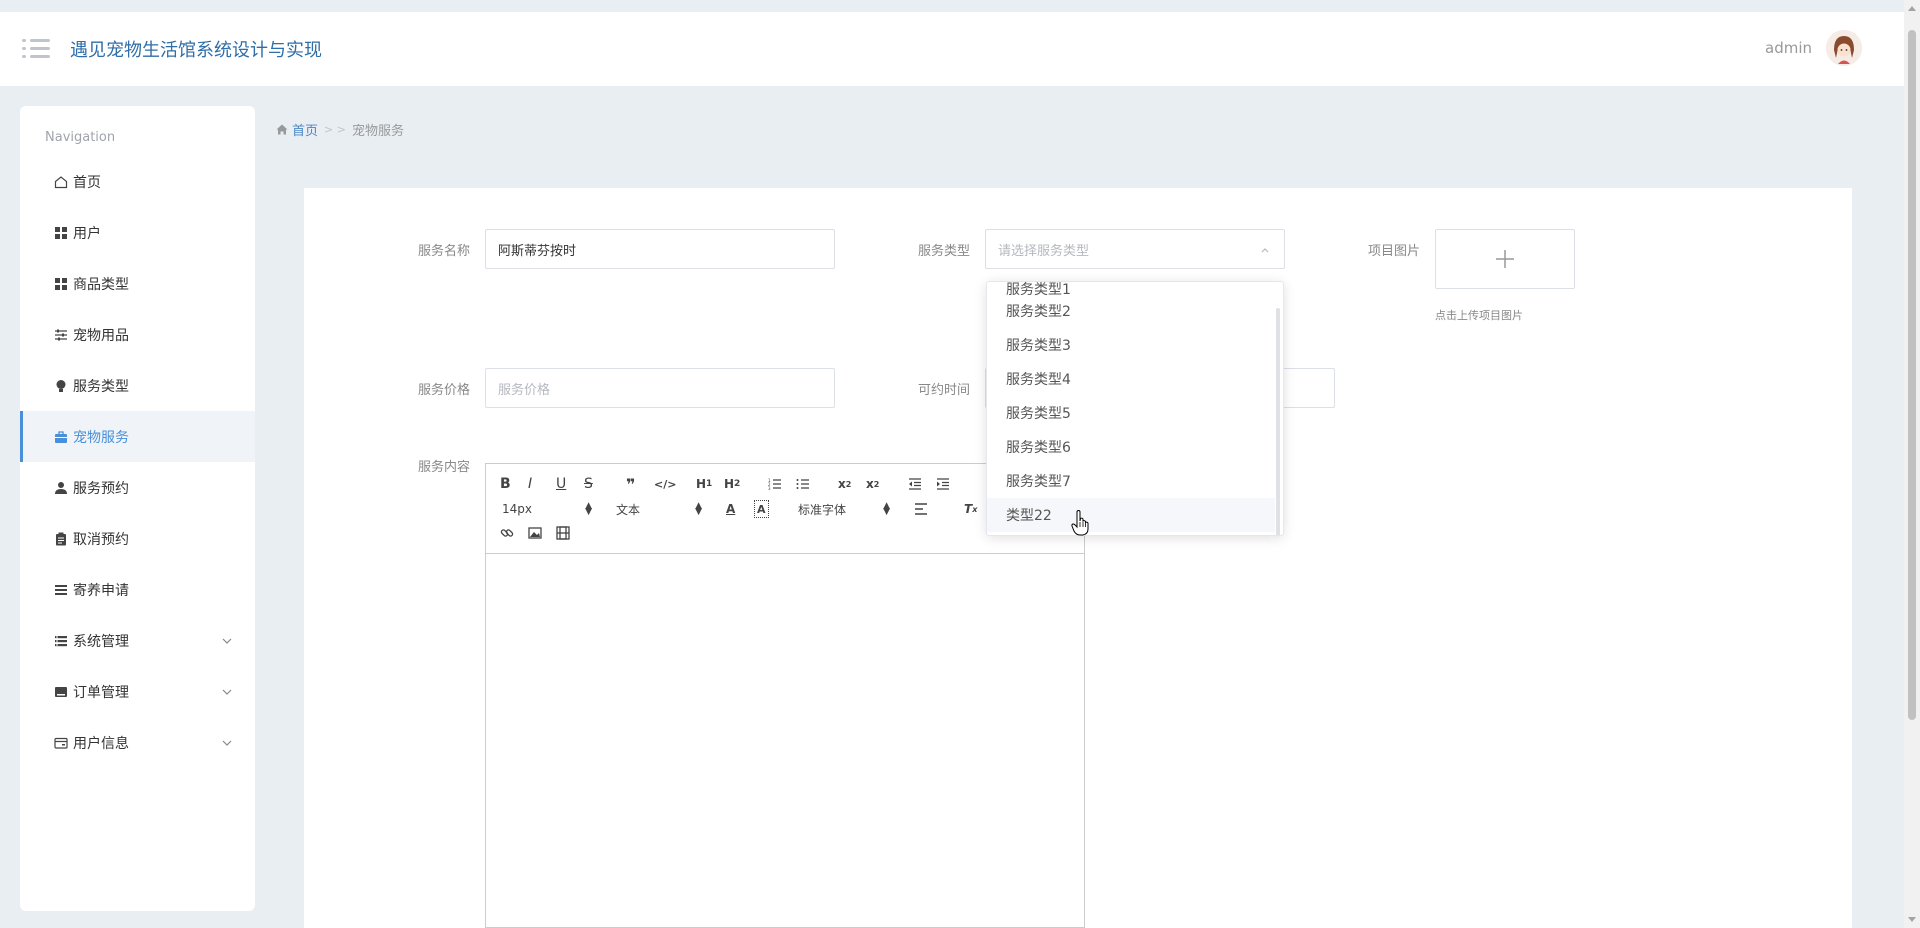 The height and width of the screenshot is (928, 1920). What do you see at coordinates (1265, 250) in the screenshot?
I see `chevron-up-icon` at bounding box center [1265, 250].